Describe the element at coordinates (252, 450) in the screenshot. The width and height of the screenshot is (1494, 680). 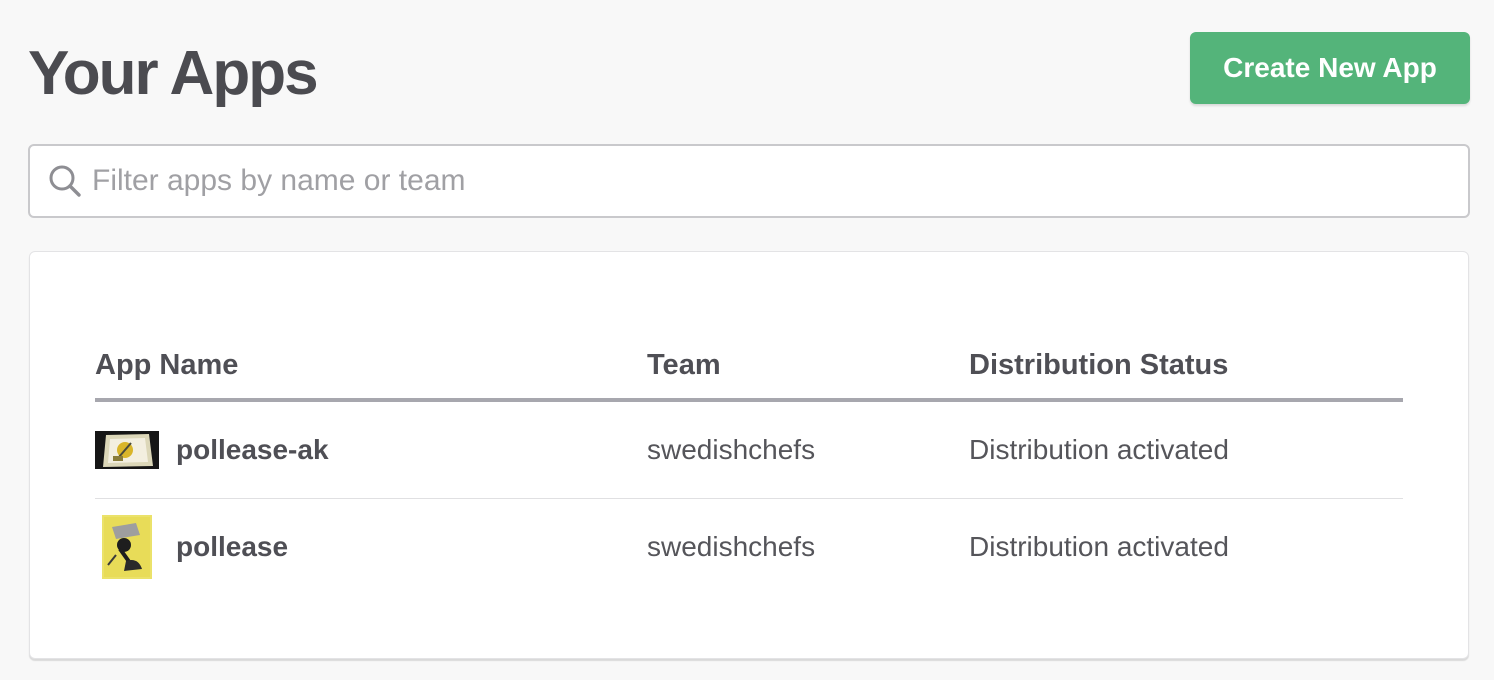
I see `app-name-link: pollease-ak` at that location.